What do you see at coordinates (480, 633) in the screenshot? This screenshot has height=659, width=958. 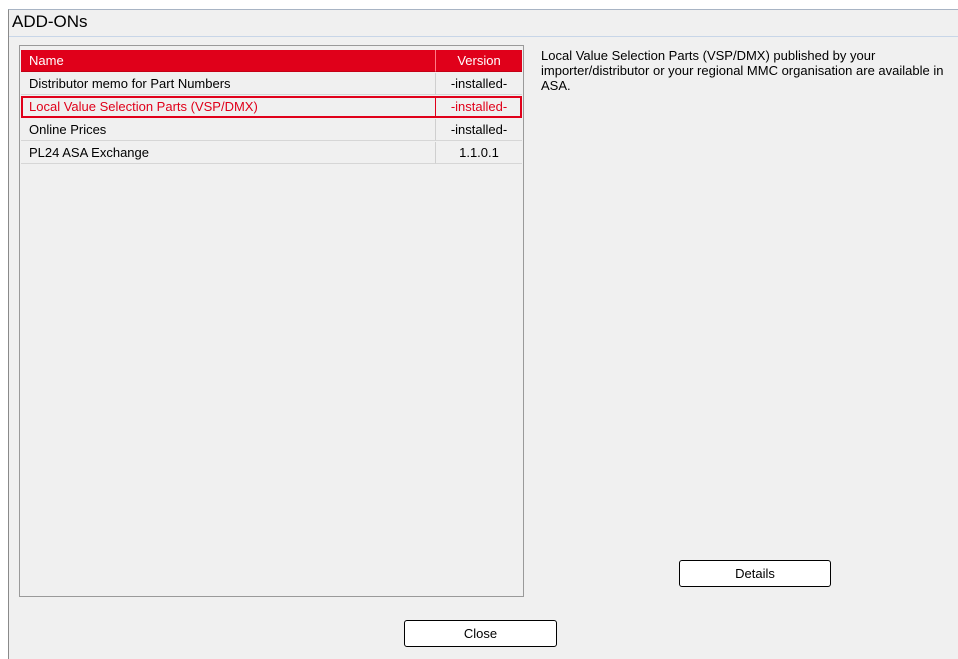 I see `close-button: Close` at bounding box center [480, 633].